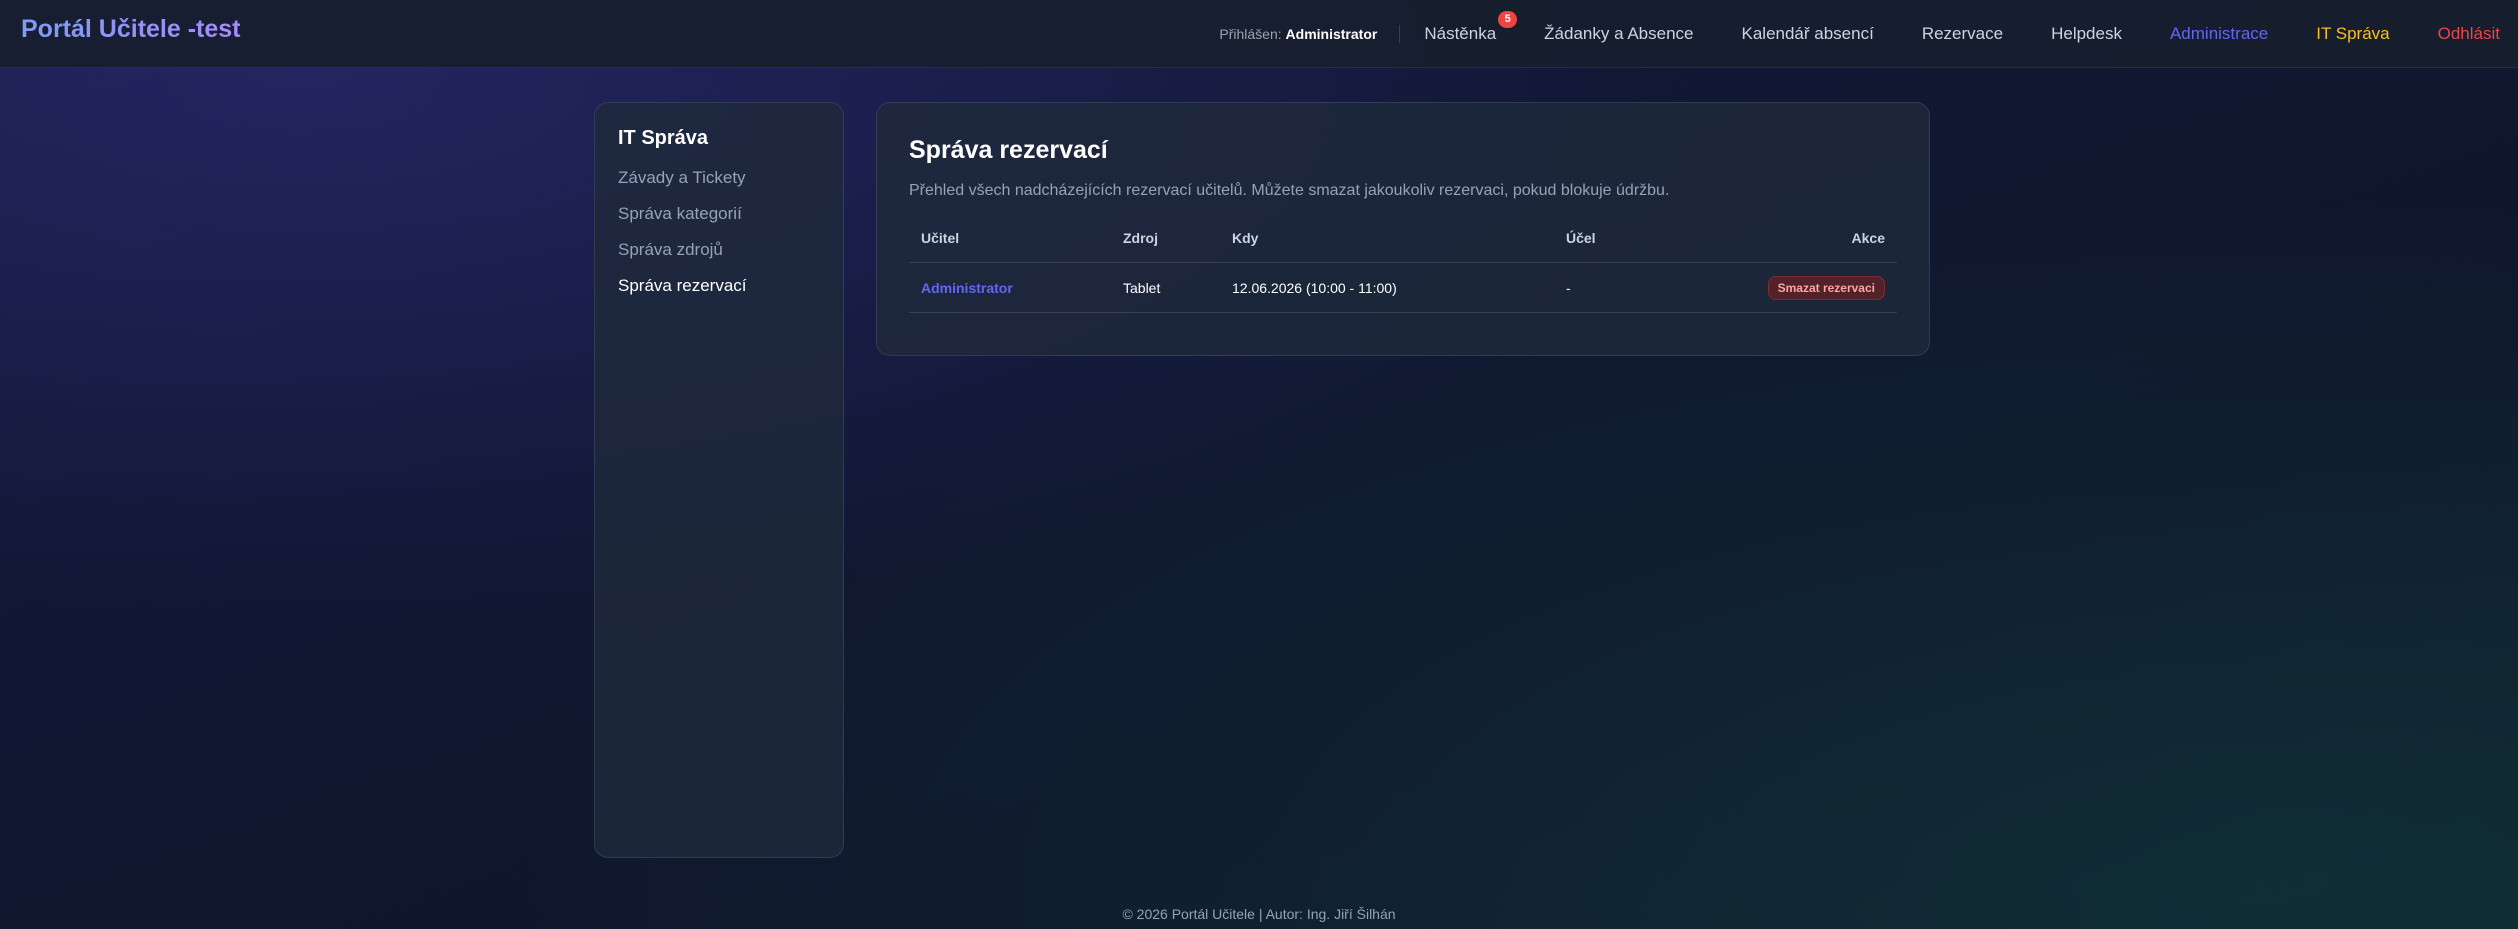 Image resolution: width=2518 pixels, height=929 pixels. I want to click on teacher-link: Administrator, so click(967, 288).